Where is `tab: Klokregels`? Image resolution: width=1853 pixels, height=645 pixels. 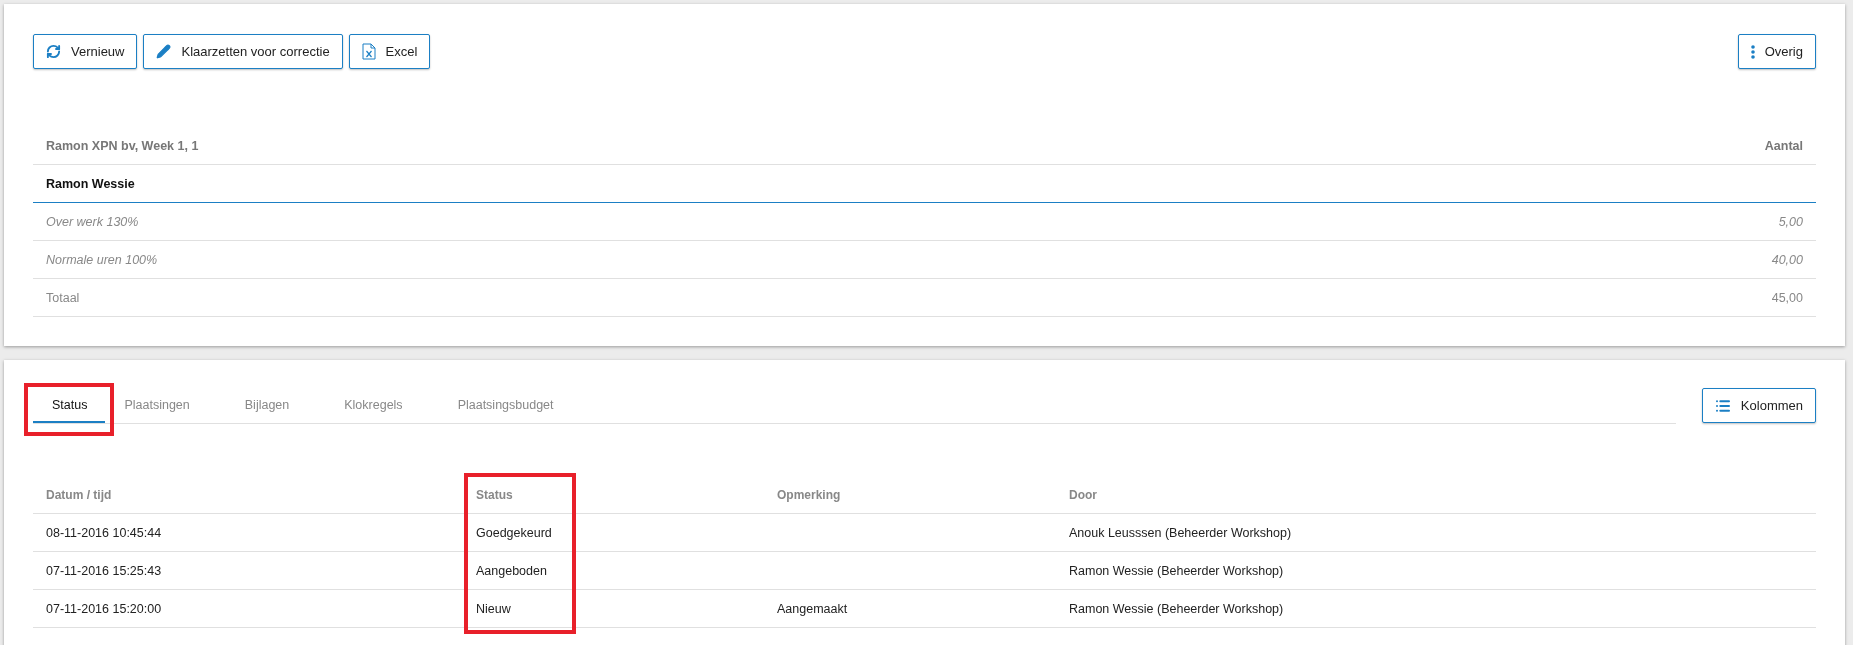
tab: Klokregels is located at coordinates (373, 406).